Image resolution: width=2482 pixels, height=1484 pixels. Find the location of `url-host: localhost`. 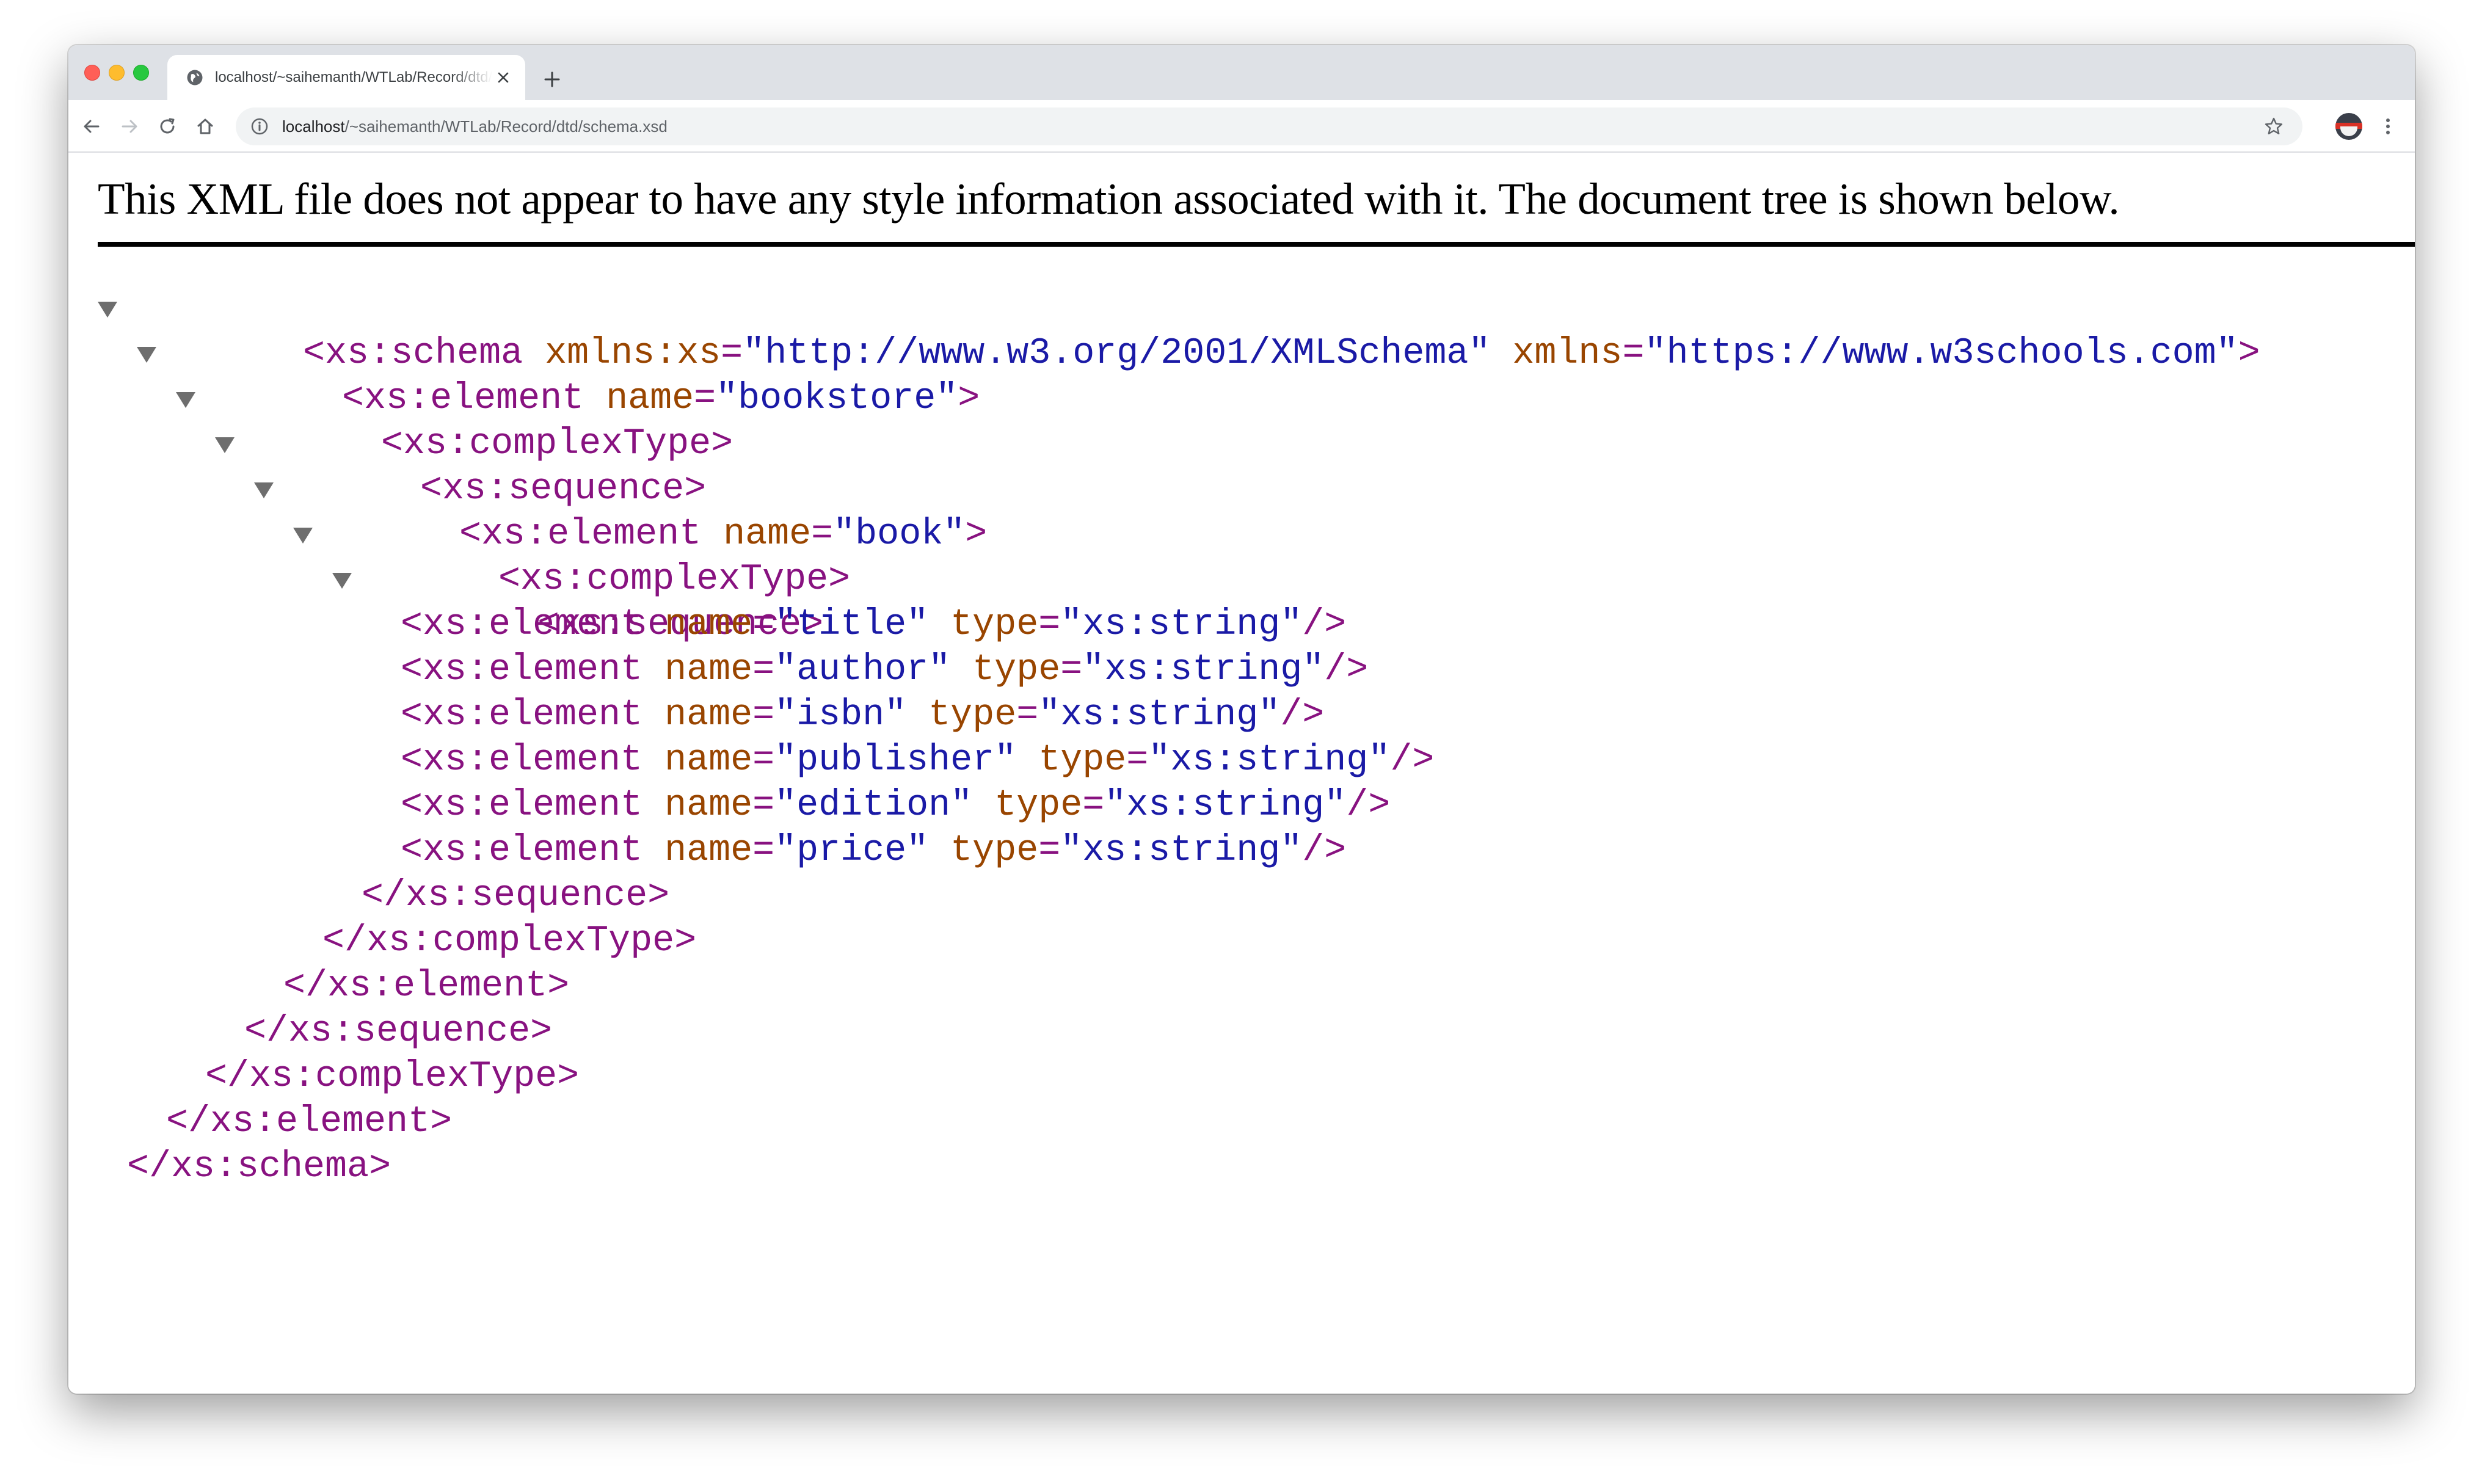

url-host: localhost is located at coordinates (313, 126).